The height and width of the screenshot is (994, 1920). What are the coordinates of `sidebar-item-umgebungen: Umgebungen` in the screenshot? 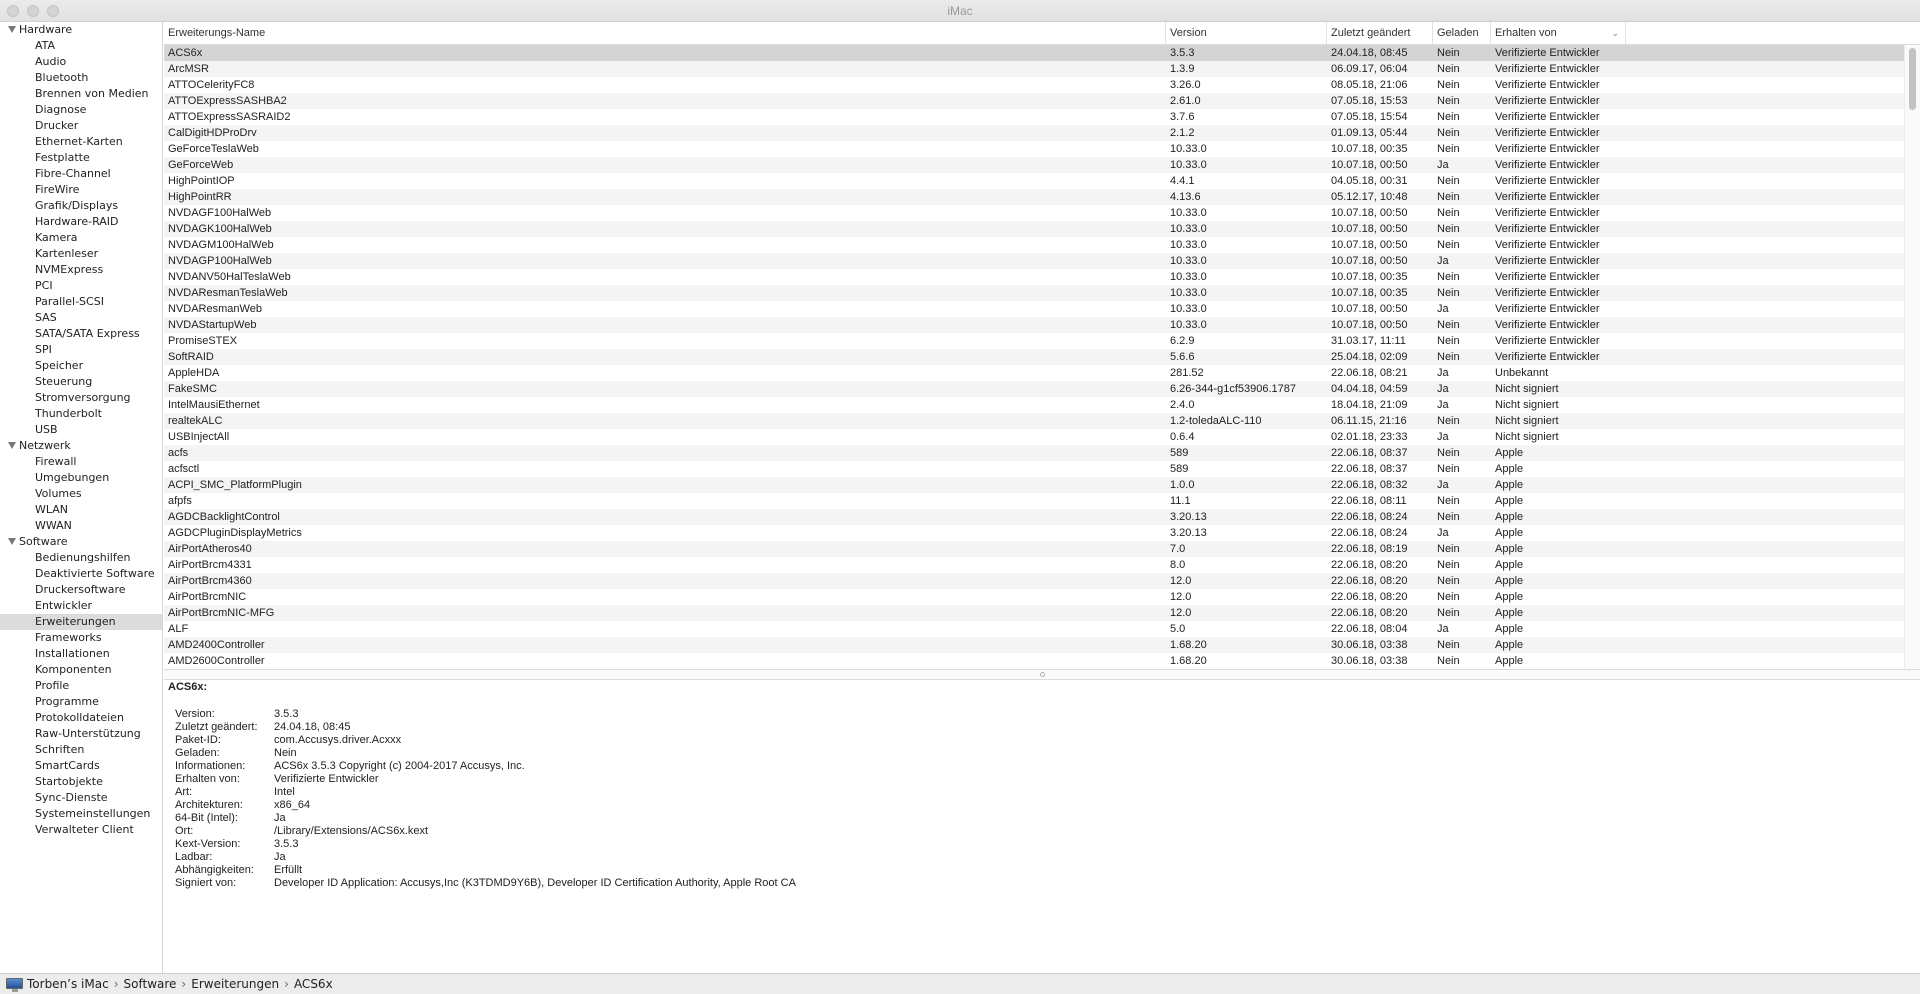 It's located at (81, 478).